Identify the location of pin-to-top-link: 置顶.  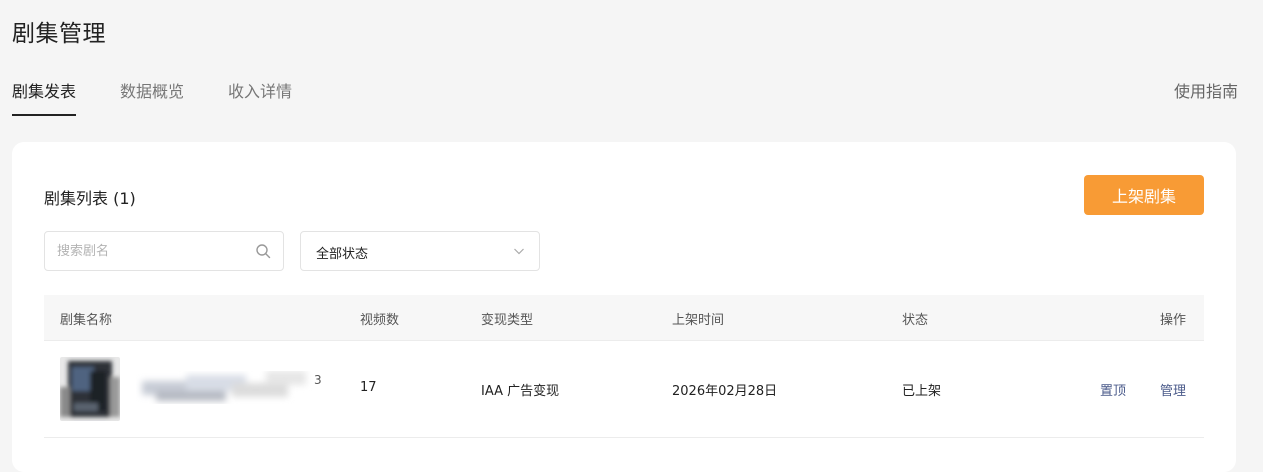
(1113, 389).